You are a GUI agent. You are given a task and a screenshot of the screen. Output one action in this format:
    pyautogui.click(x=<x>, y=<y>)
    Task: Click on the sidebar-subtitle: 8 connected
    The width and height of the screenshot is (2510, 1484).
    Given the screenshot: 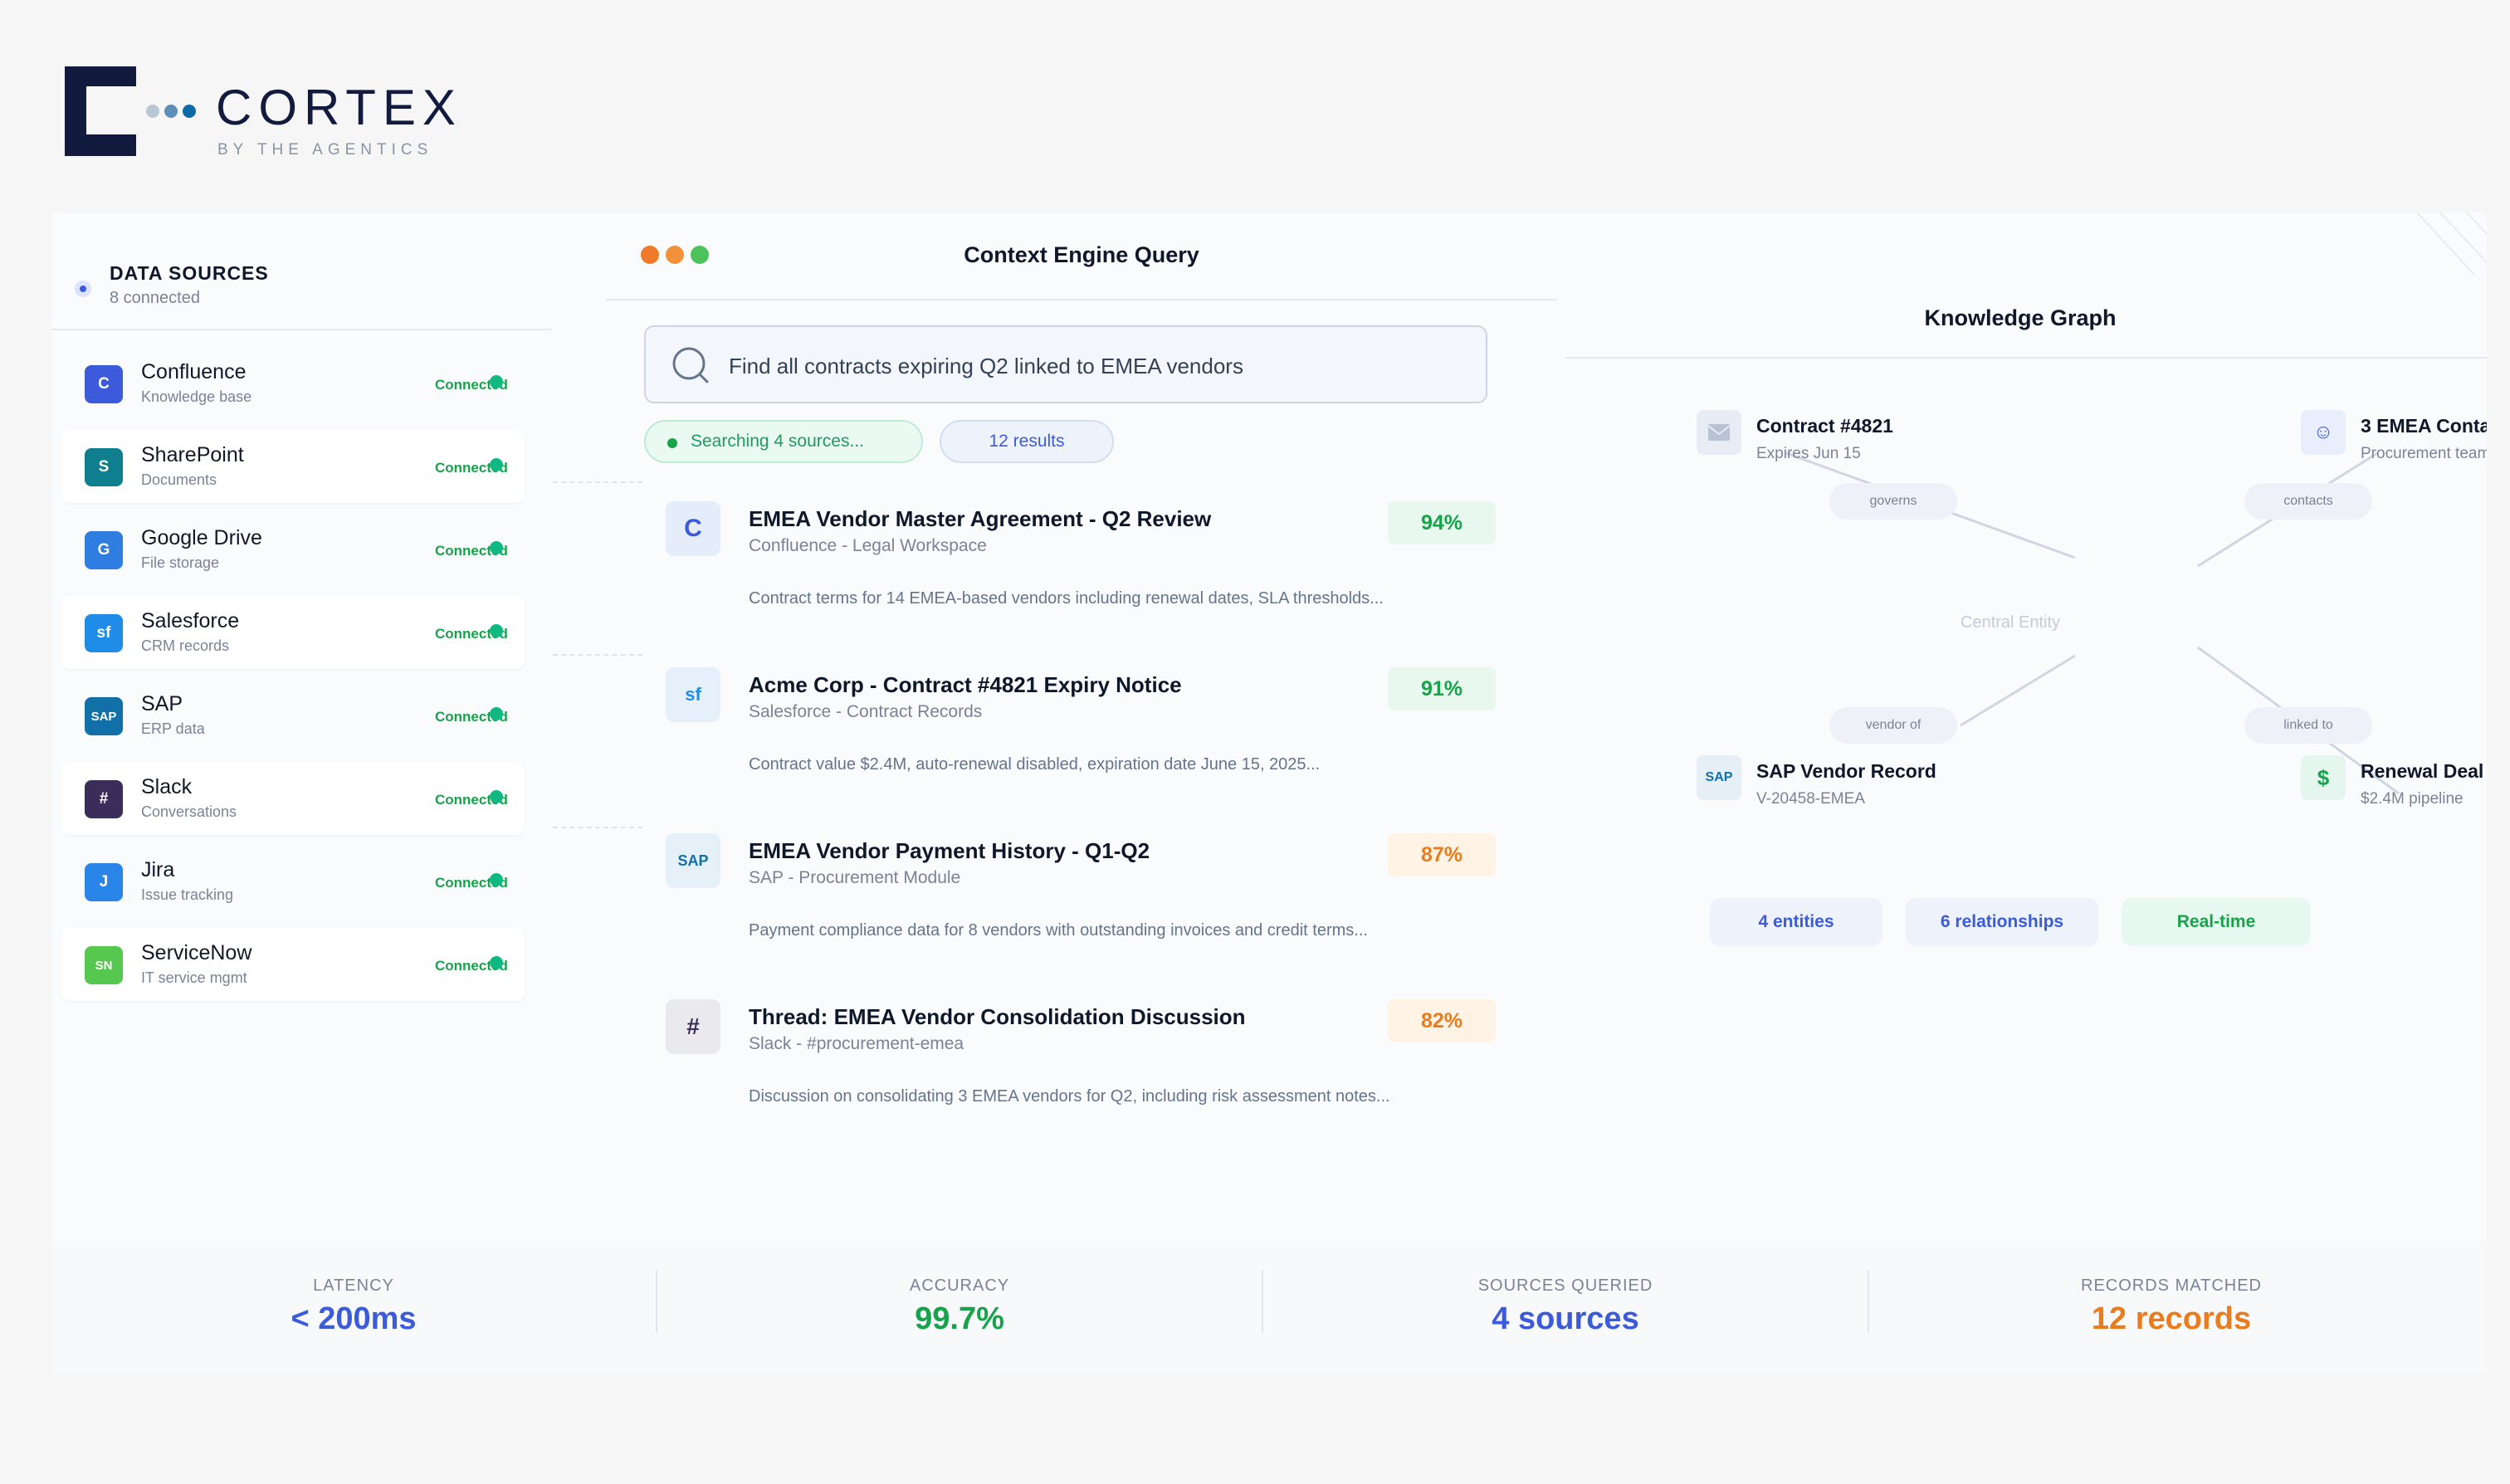 What is the action you would take?
    pyautogui.click(x=155, y=298)
    